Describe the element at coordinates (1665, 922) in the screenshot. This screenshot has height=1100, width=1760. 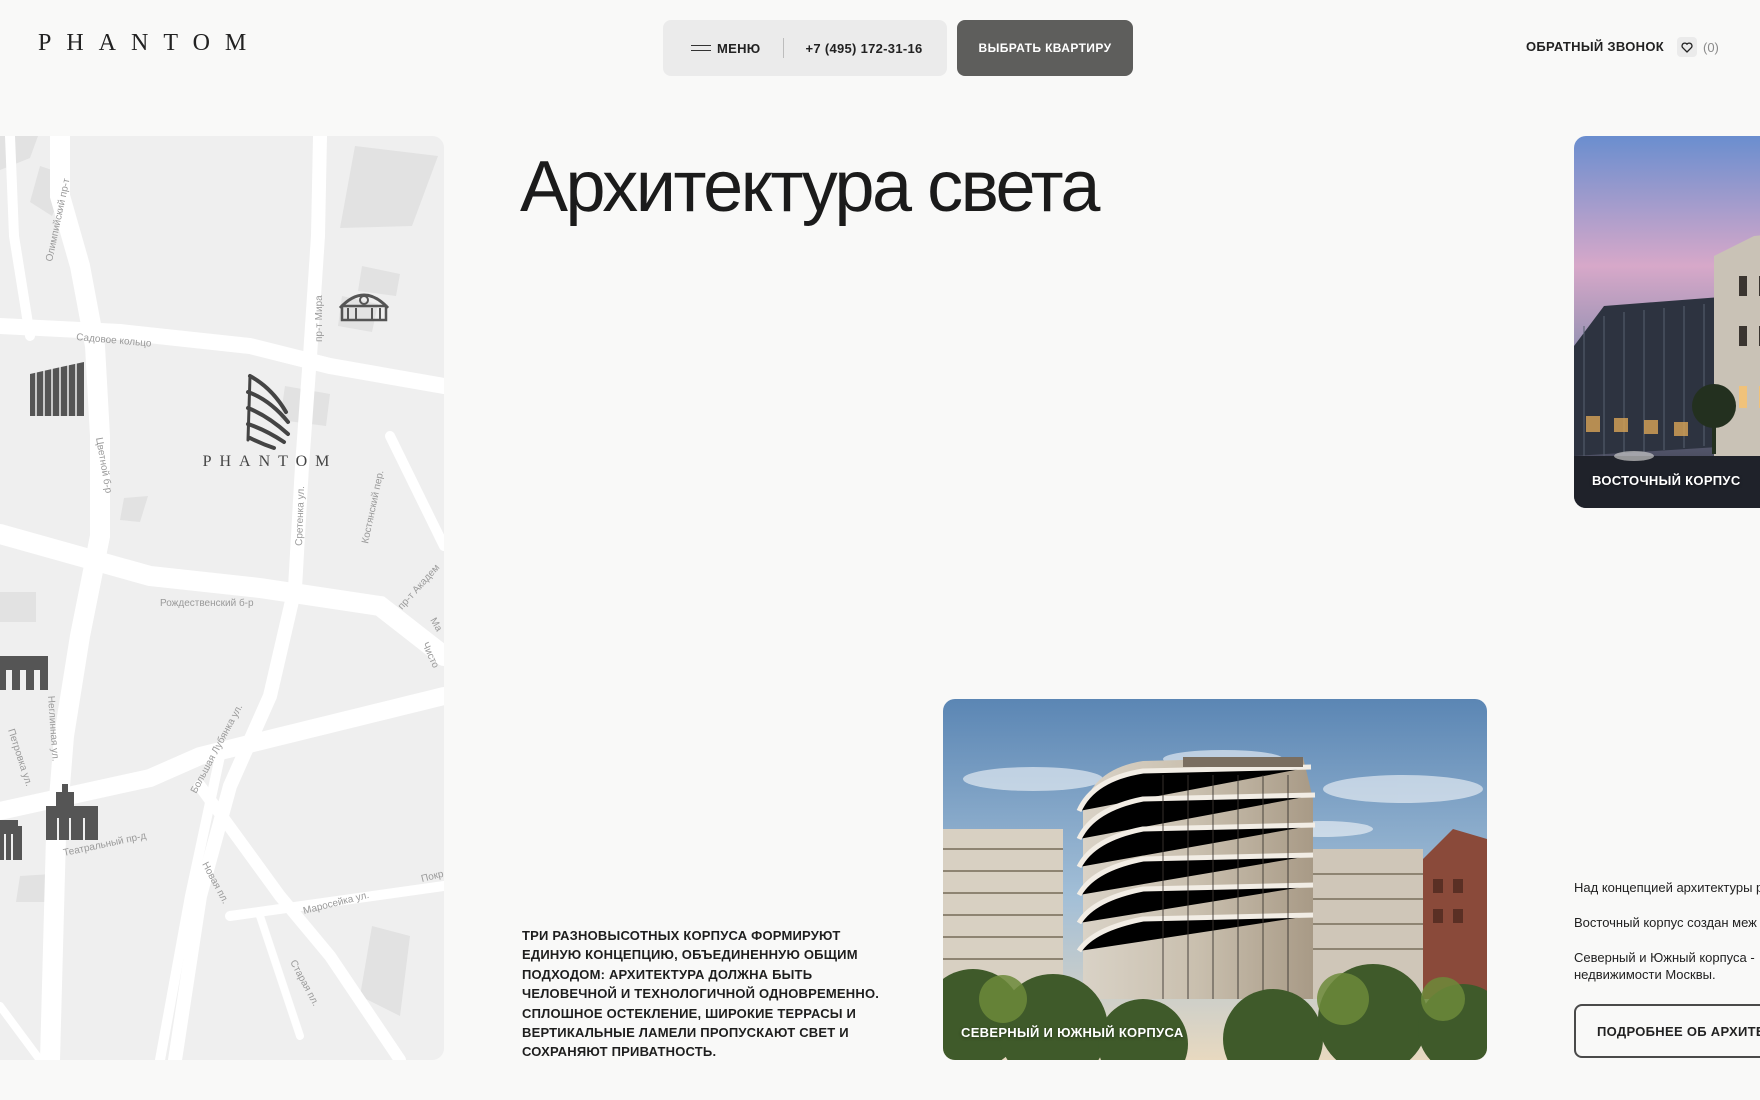
I see `architecture-text-2: Восточный корпус создан меж` at that location.